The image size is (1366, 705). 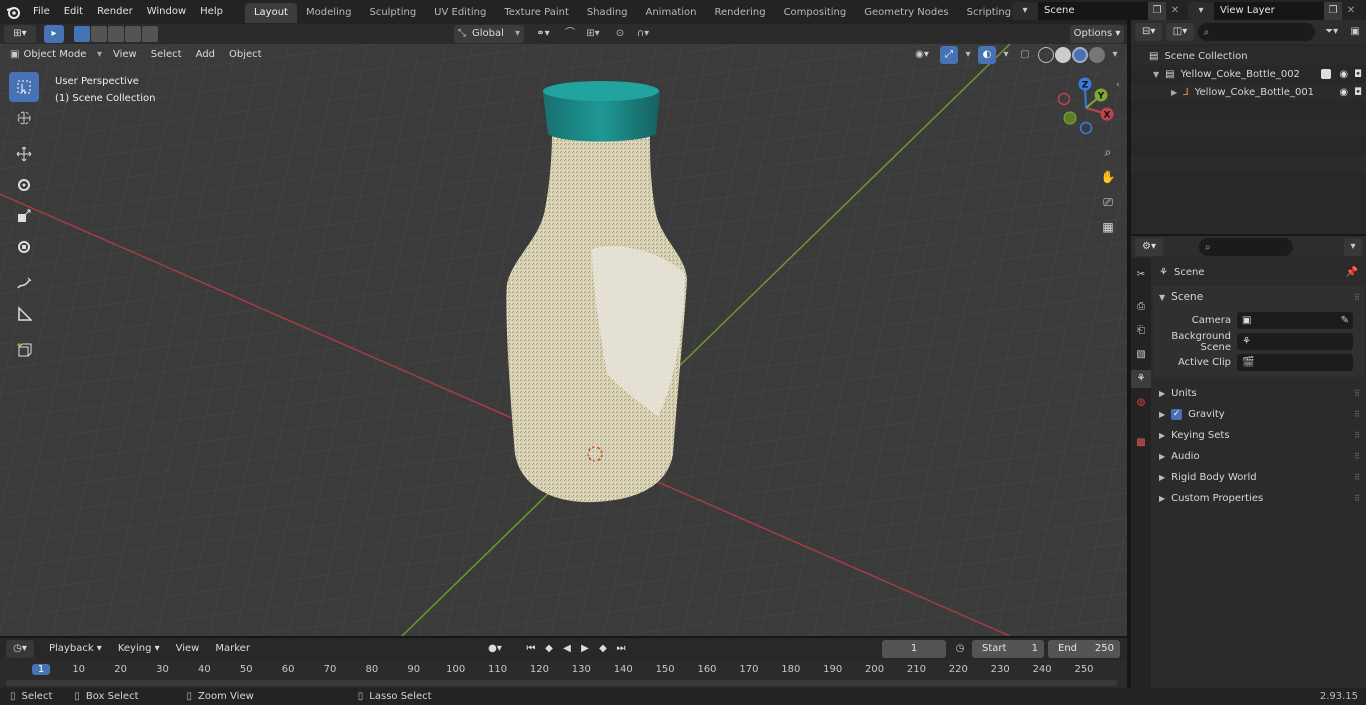 What do you see at coordinates (24, 350) in the screenshot?
I see `add-cube-tool-icon` at bounding box center [24, 350].